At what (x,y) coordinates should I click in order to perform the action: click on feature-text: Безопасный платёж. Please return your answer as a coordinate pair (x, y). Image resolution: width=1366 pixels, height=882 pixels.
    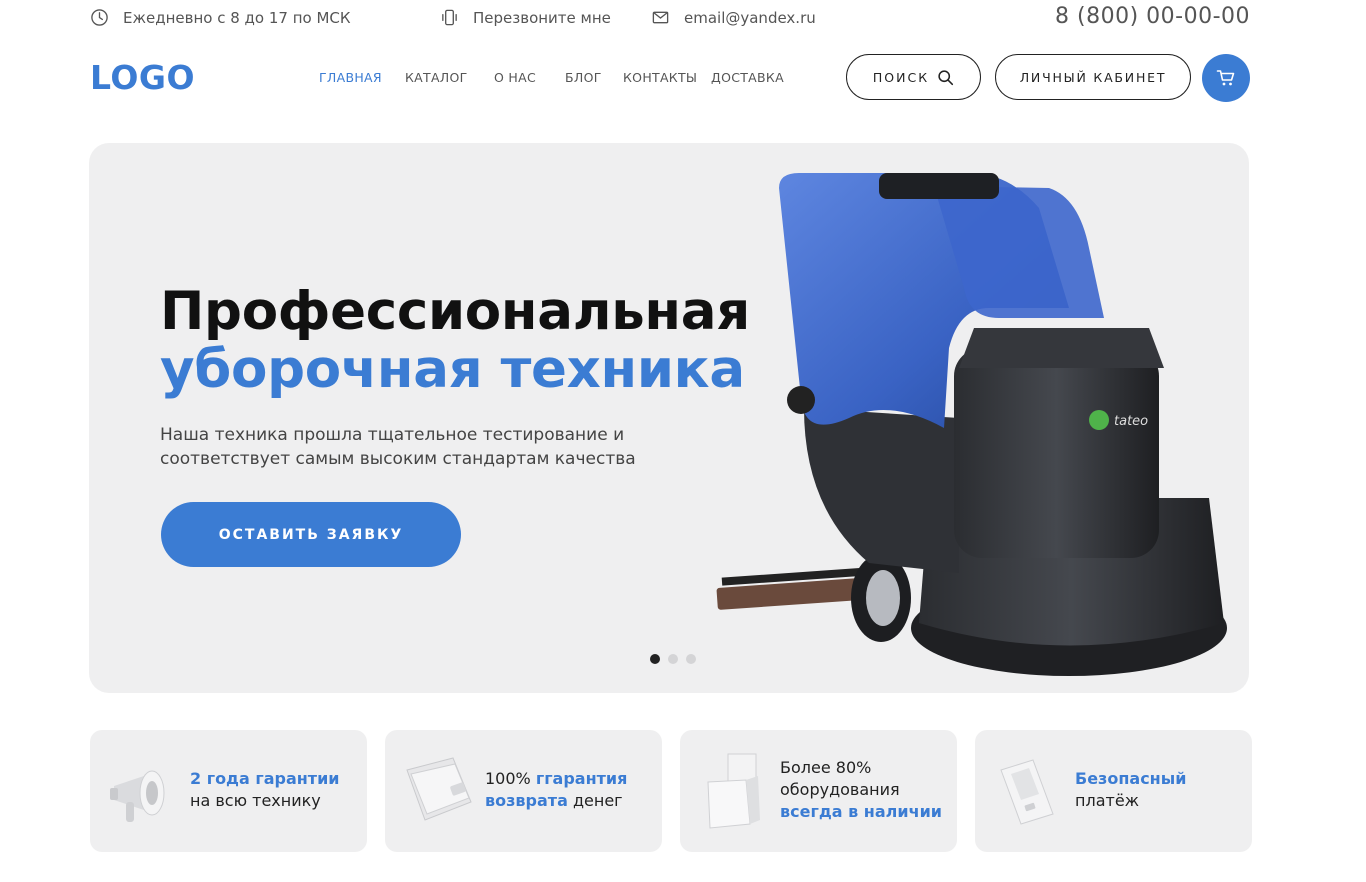
    Looking at the image, I should click on (1131, 789).